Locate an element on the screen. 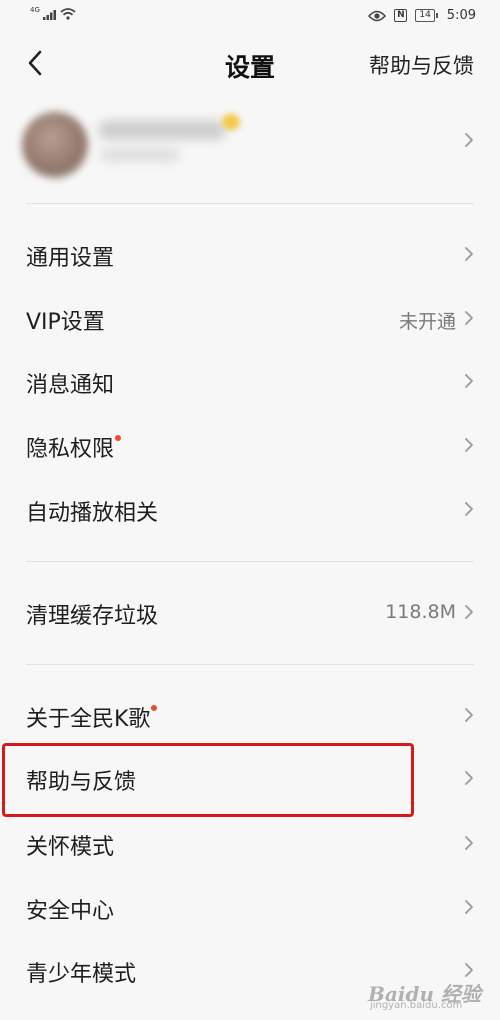 This screenshot has height=1020, width=500. settings-row-care-mode: 关怀模式 is located at coordinates (250, 844).